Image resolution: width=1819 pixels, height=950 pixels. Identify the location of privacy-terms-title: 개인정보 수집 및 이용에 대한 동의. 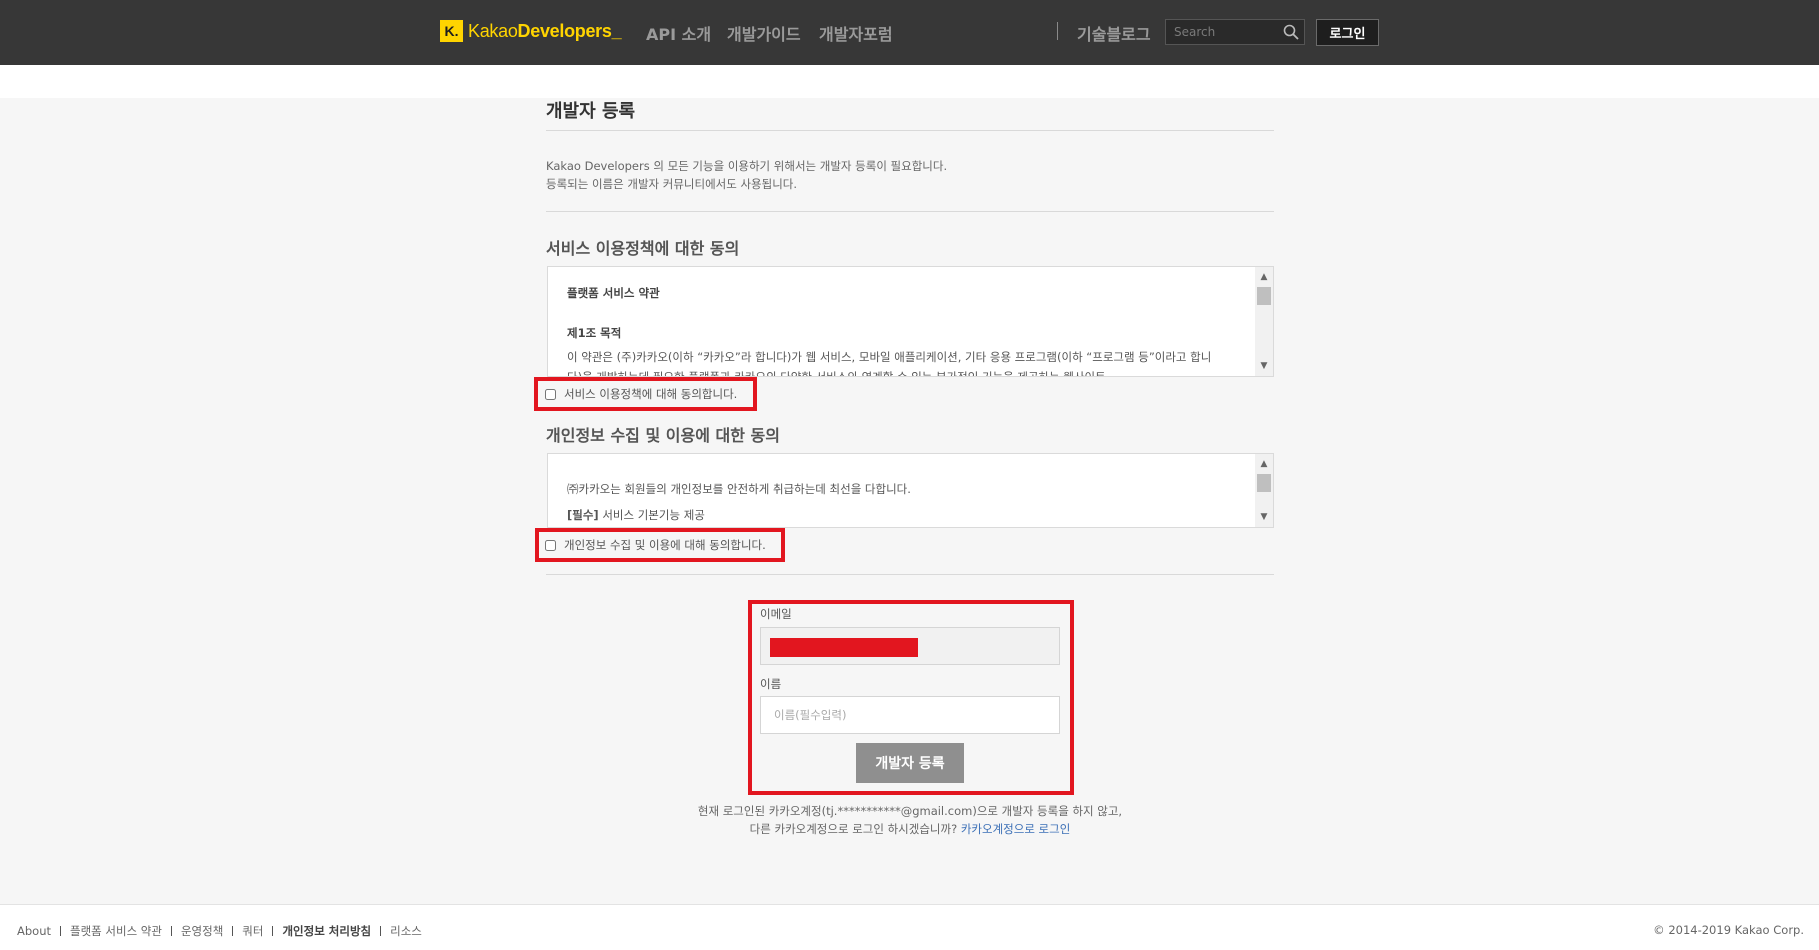
(663, 435).